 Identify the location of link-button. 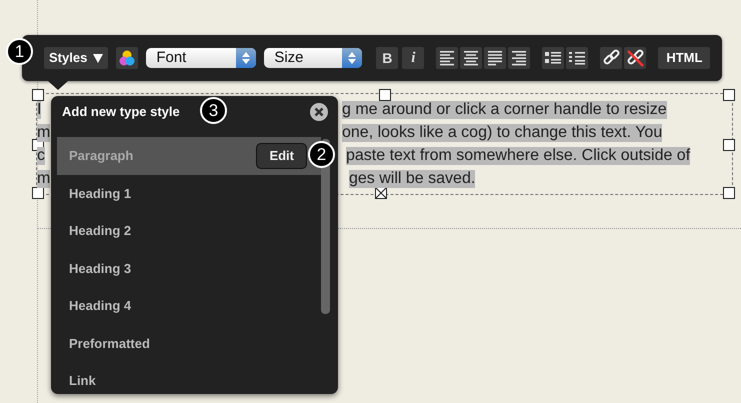
(611, 58).